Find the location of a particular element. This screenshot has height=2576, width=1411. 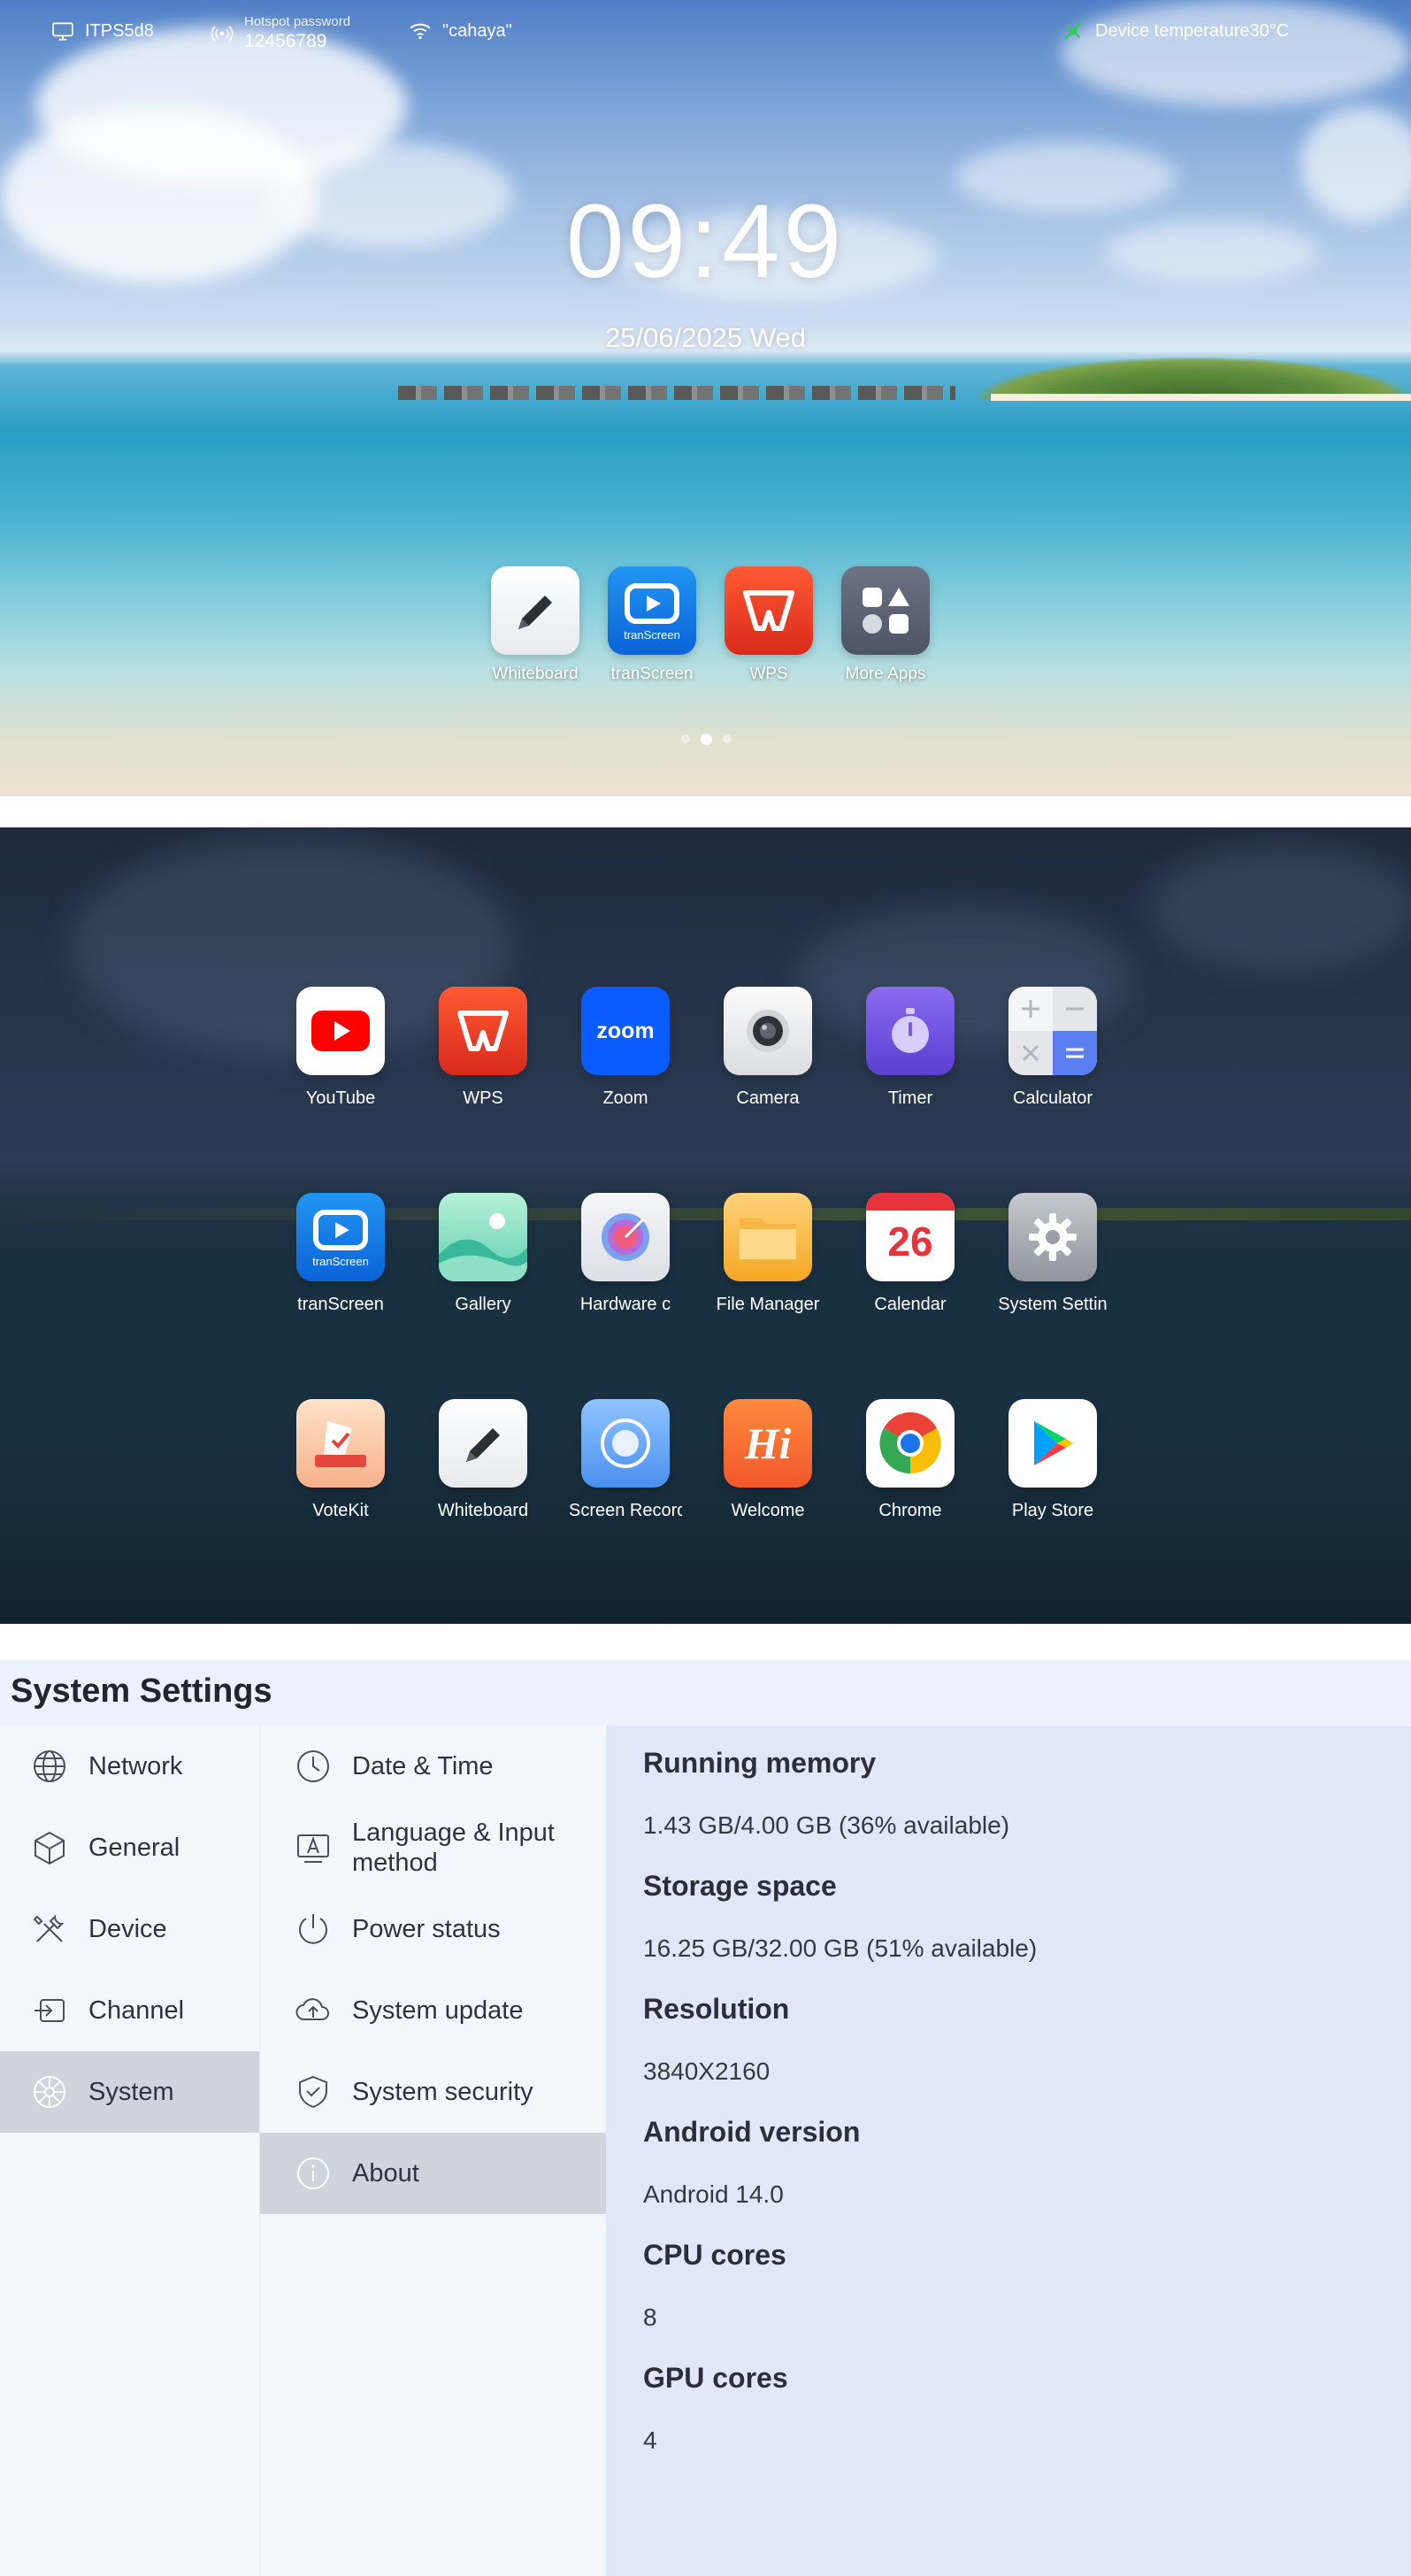

info-resolution: Resolution 3840X2160 is located at coordinates (1027, 2039).